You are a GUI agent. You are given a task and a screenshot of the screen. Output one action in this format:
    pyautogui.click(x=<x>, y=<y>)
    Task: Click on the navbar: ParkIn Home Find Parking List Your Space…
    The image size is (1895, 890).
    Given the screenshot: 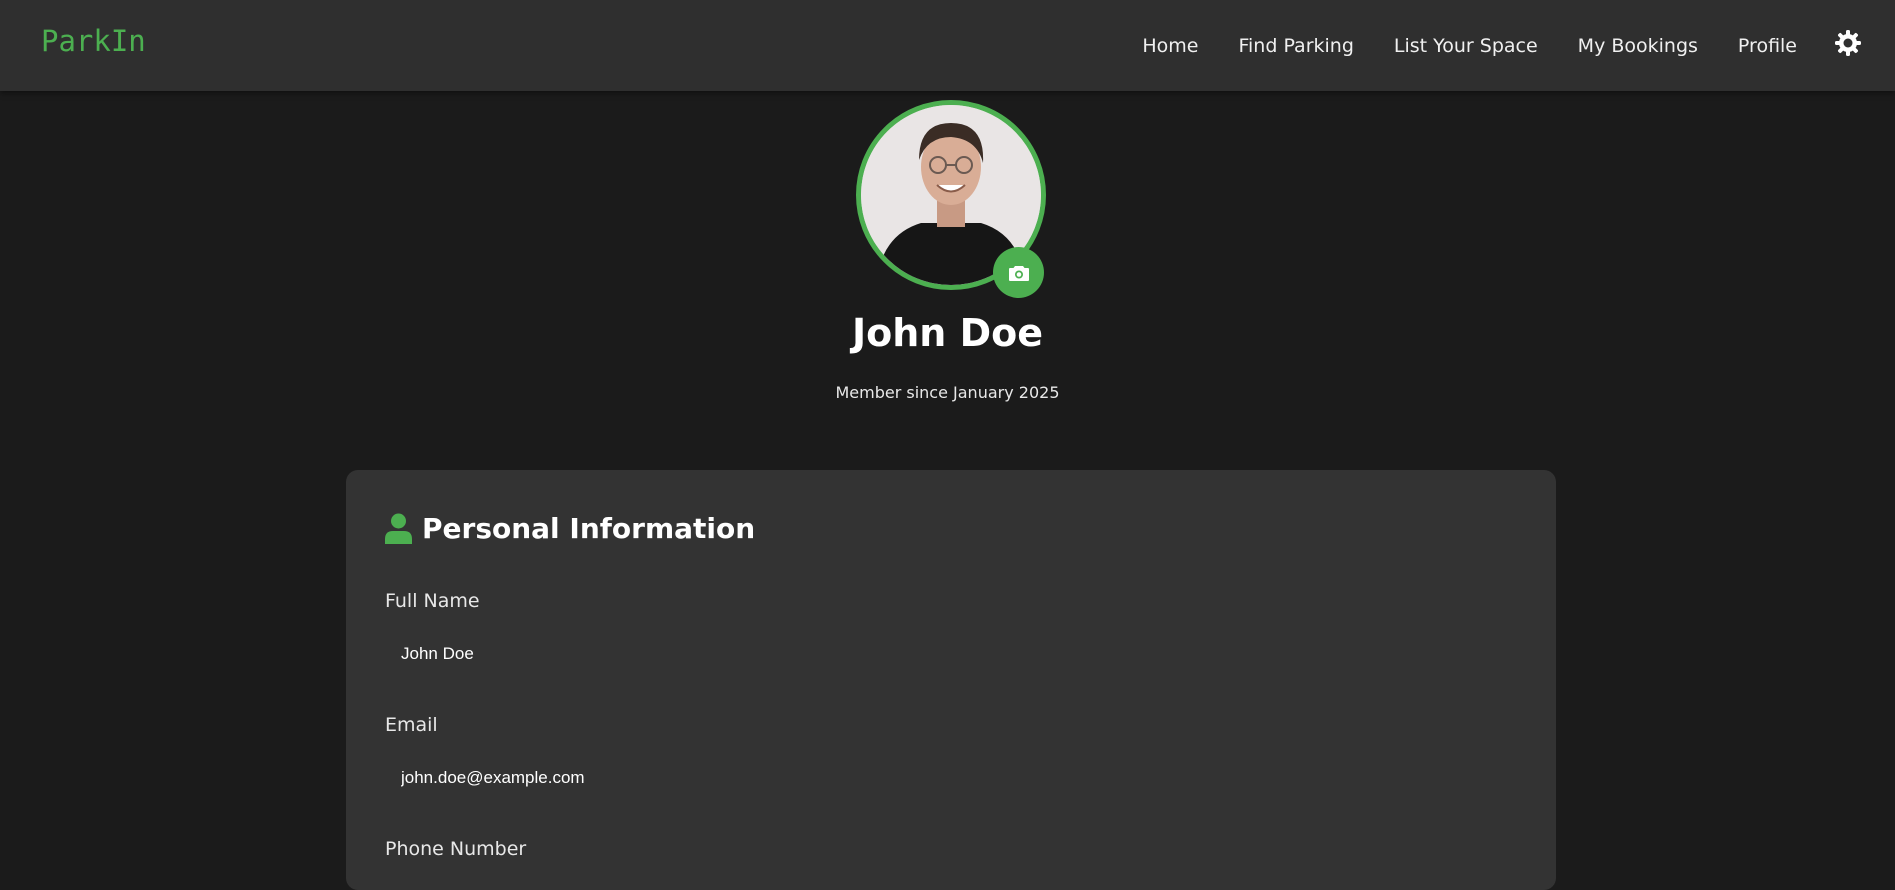 What is the action you would take?
    pyautogui.click(x=947, y=45)
    